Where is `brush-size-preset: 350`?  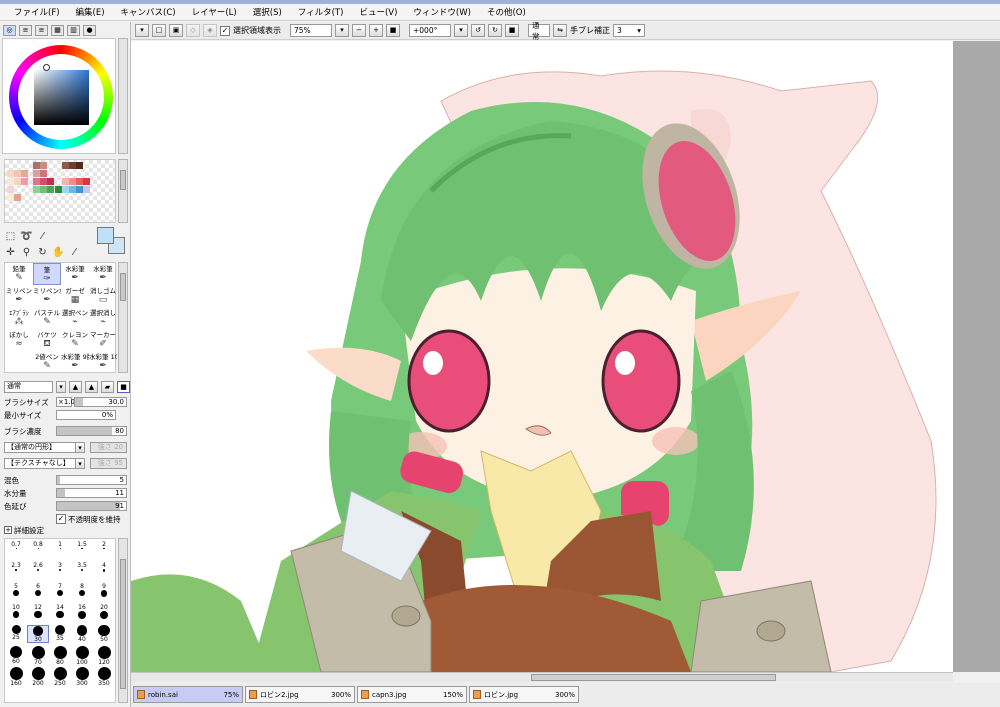 brush-size-preset: 350 is located at coordinates (104, 677).